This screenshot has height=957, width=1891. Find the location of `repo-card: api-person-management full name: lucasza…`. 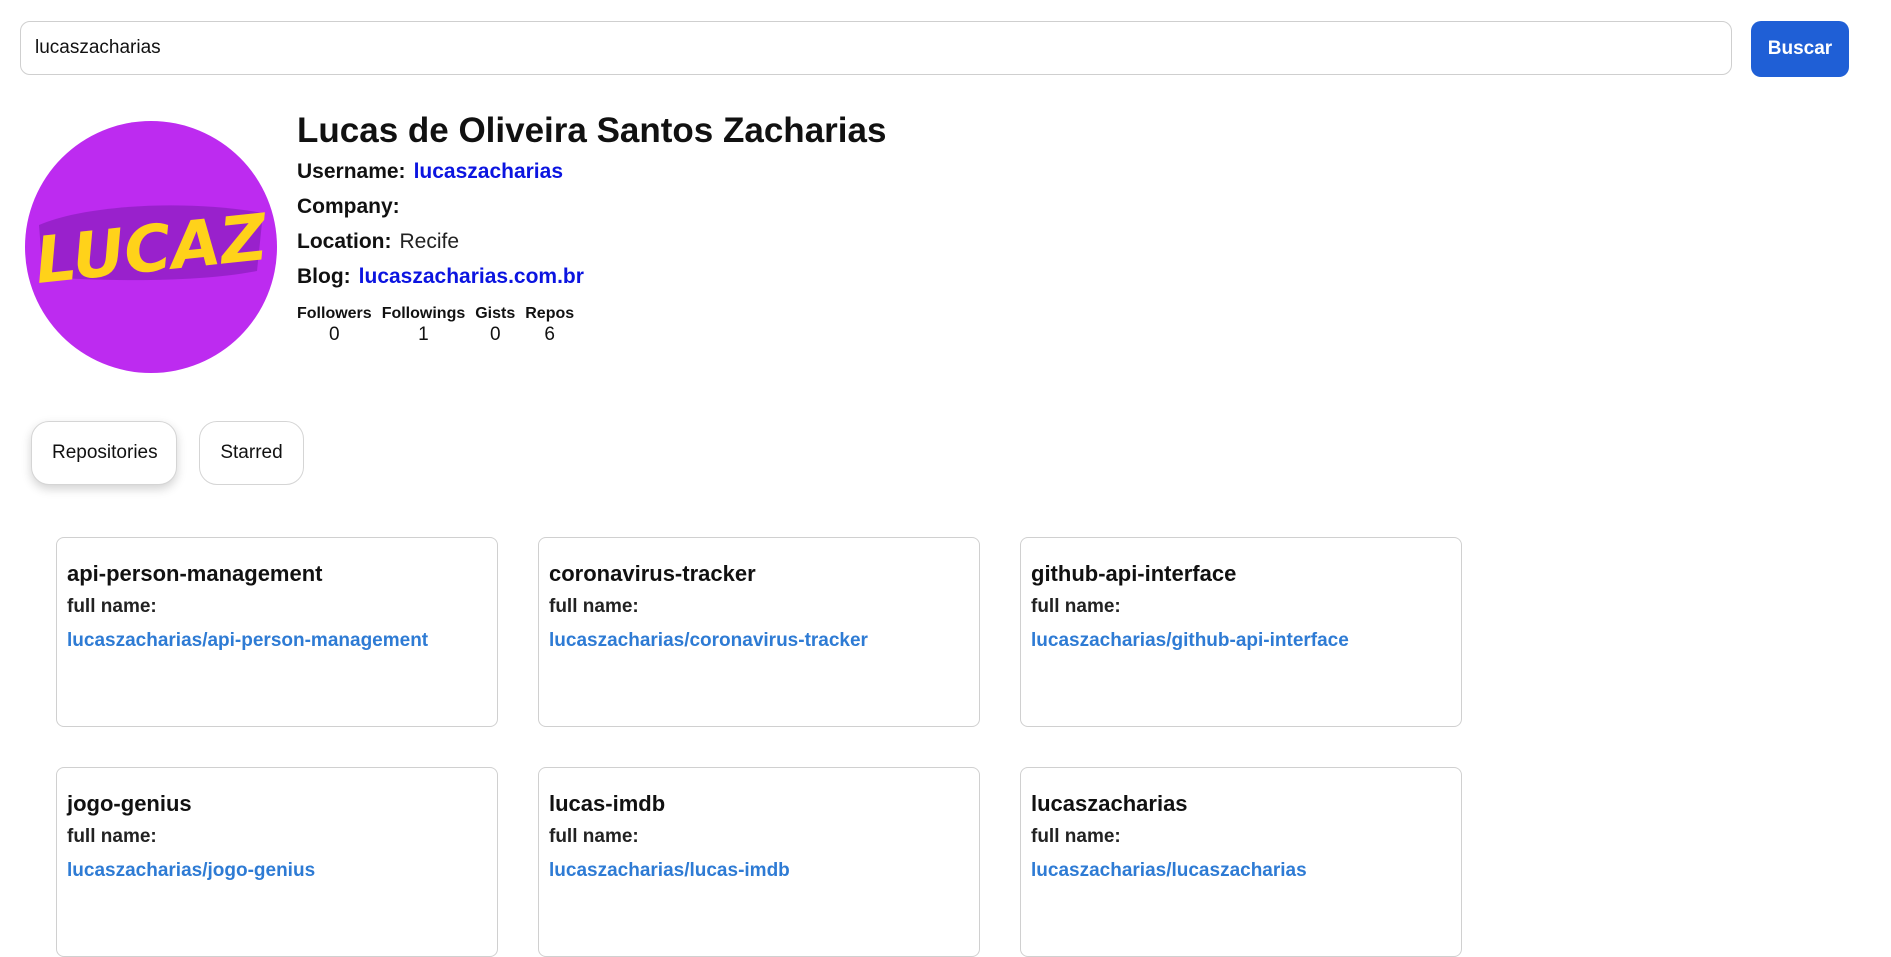

repo-card: api-person-management full name: lucasza… is located at coordinates (277, 632).